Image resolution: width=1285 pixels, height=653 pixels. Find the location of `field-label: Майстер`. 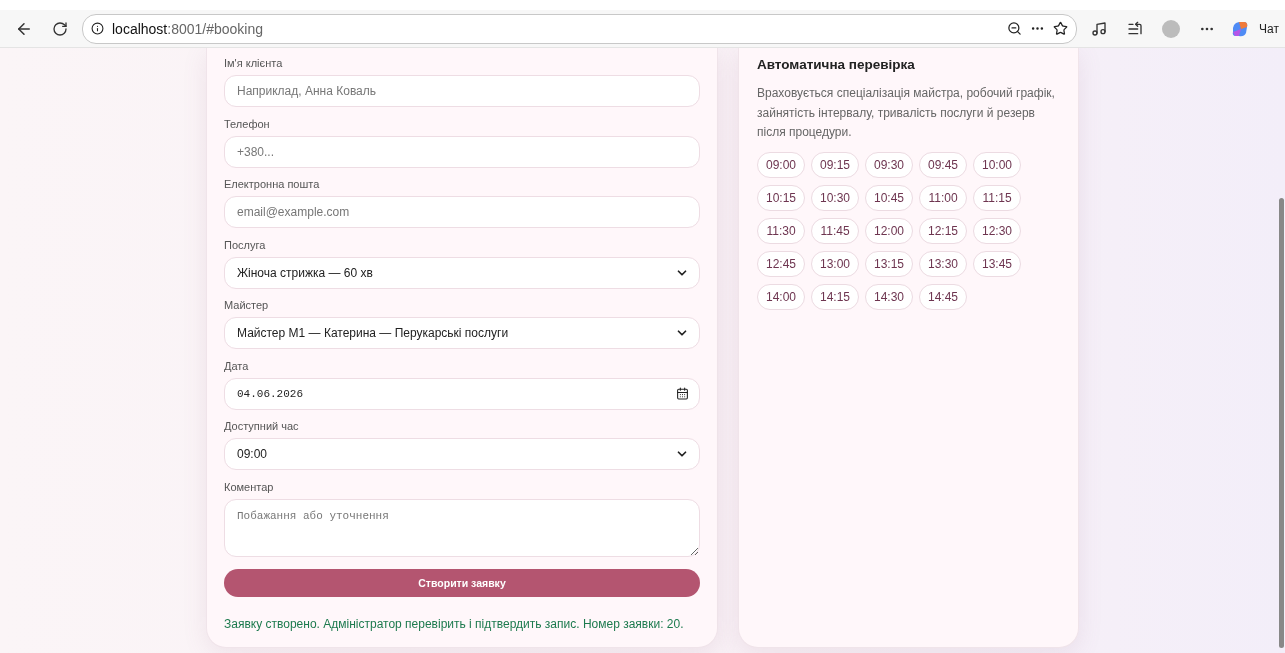

field-label: Майстер is located at coordinates (247, 305).